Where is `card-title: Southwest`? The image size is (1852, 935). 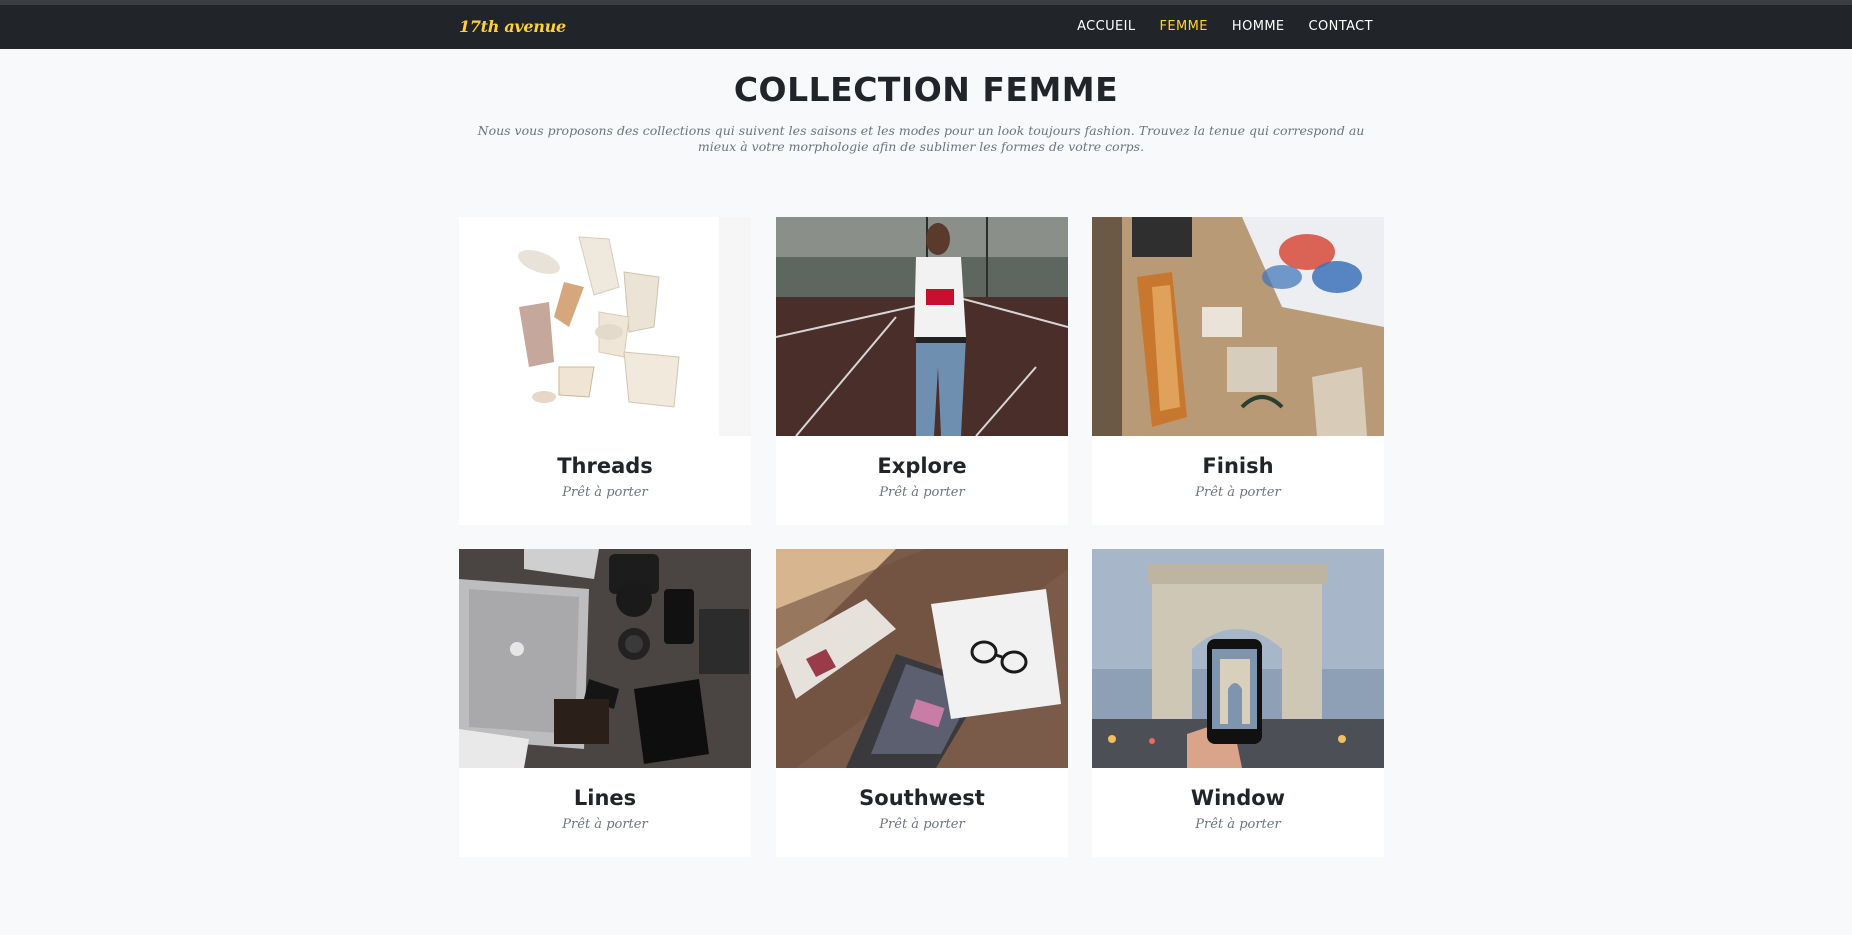 card-title: Southwest is located at coordinates (922, 798).